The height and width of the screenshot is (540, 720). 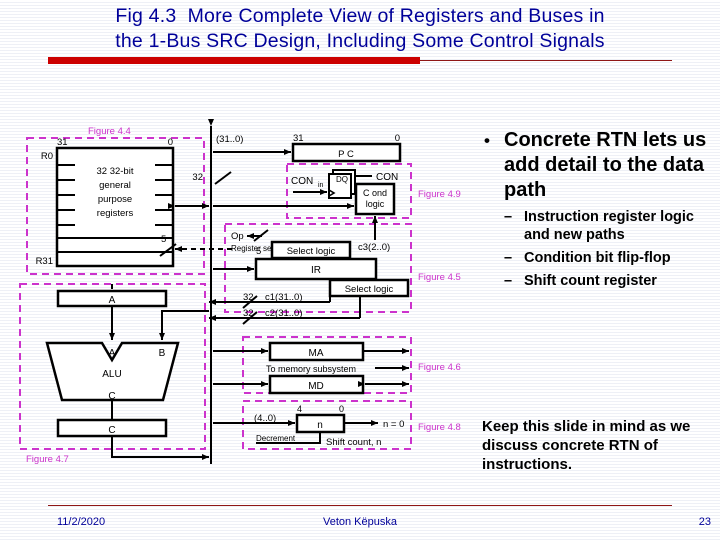 I want to click on regfile-bit-31: 31, so click(x=62, y=142).